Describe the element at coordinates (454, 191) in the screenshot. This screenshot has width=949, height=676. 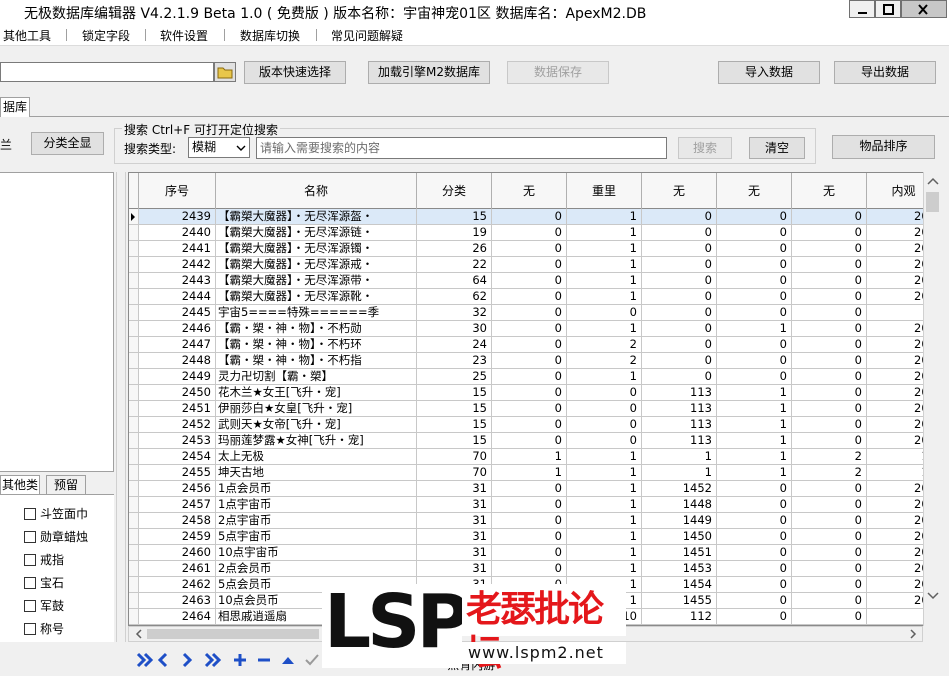
I see `column-header: 分类` at that location.